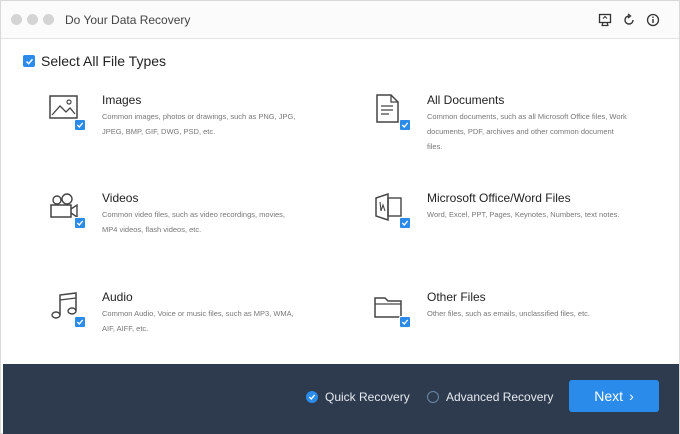 The image size is (680, 434). What do you see at coordinates (117, 297) in the screenshot?
I see `file-type-title: Audio` at bounding box center [117, 297].